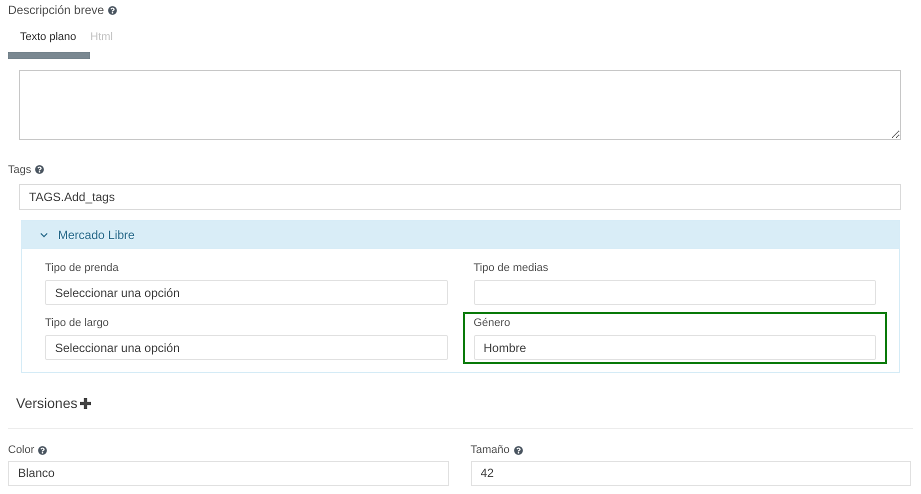  I want to click on field-label: Tamaño, so click(490, 450).